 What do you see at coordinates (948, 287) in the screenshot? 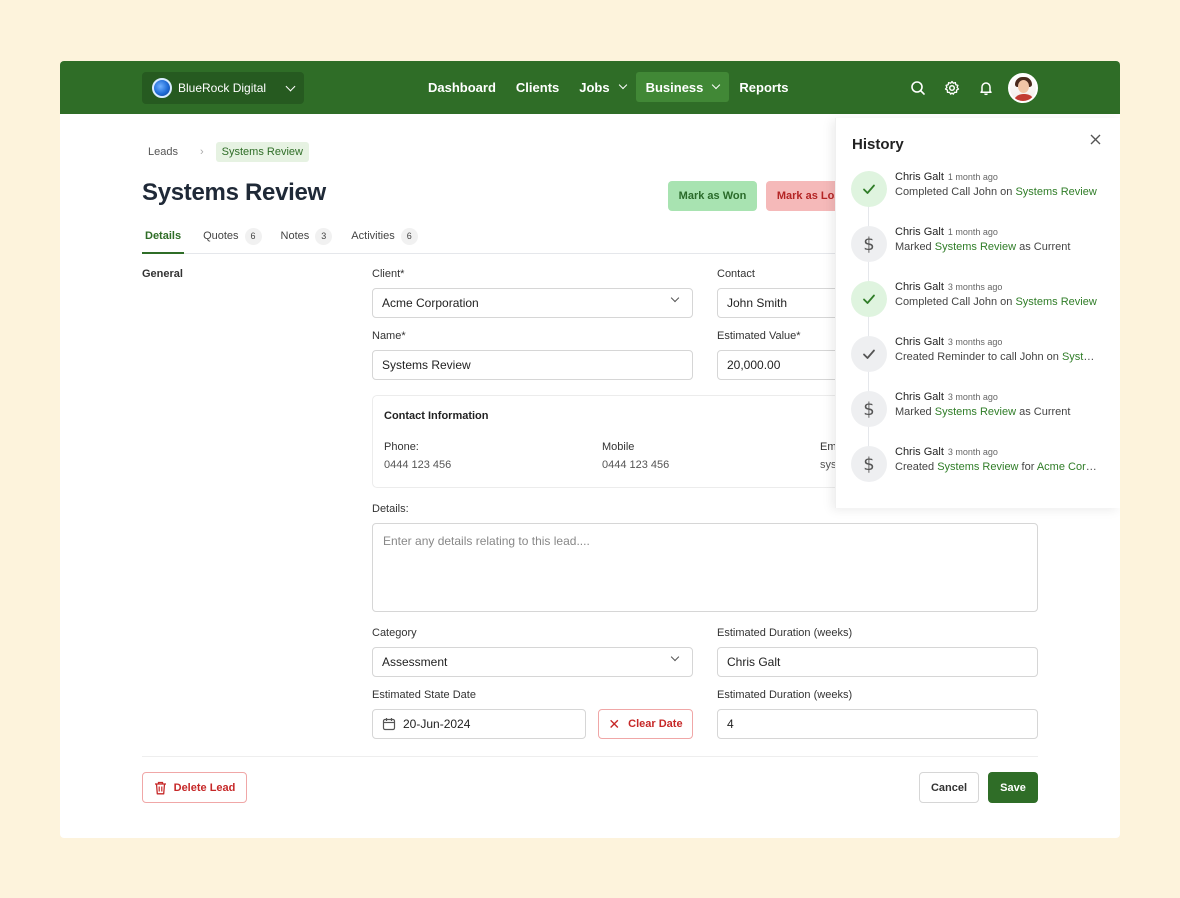
I see `history-item-header: Chris Galt 3 months ago` at bounding box center [948, 287].